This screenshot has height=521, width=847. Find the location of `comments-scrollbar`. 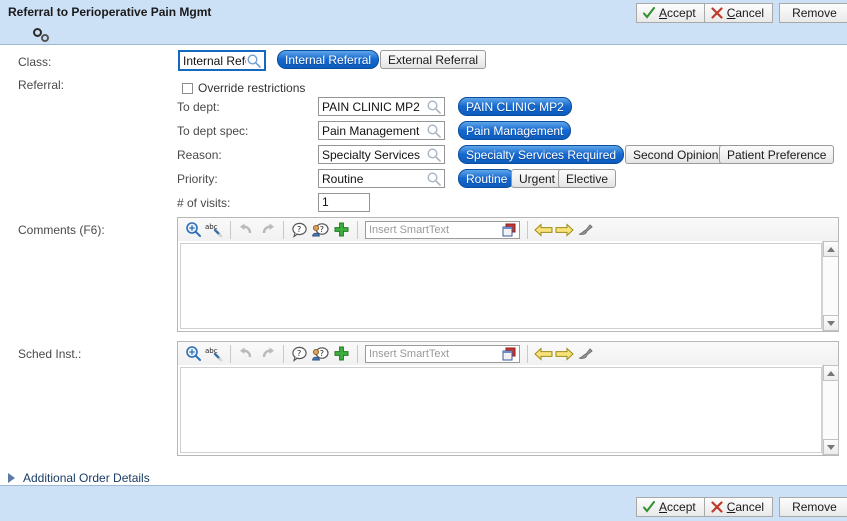

comments-scrollbar is located at coordinates (830, 286).